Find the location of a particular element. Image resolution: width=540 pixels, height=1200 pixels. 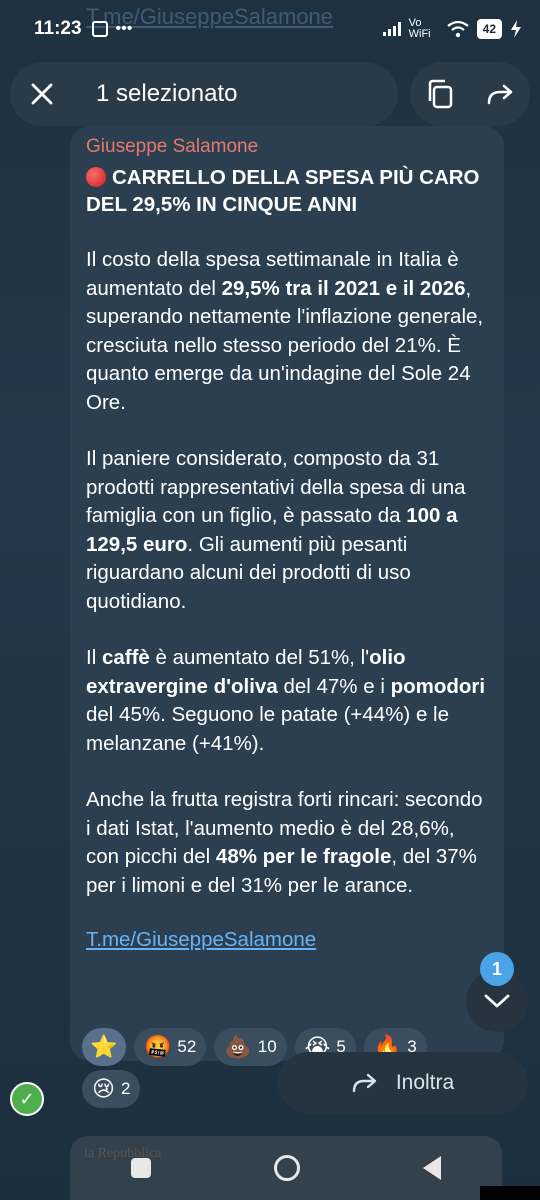

reaction-star: ⭐ is located at coordinates (104, 1047).